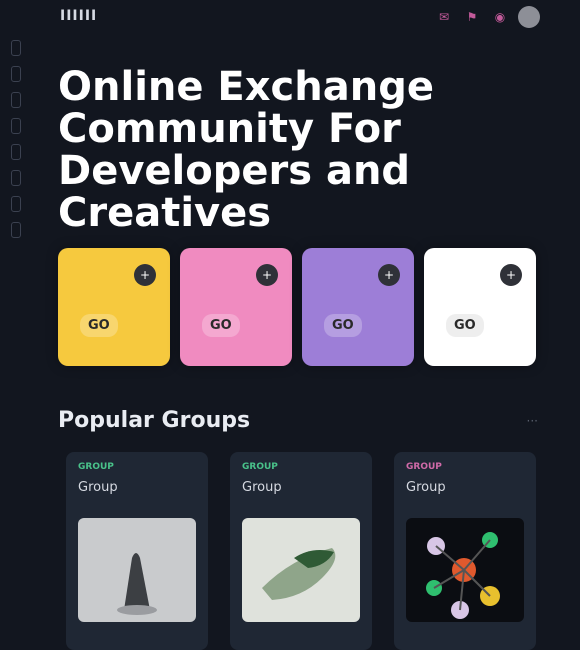 The width and height of the screenshot is (580, 650). Describe the element at coordinates (529, 17) in the screenshot. I see `avatar` at that location.